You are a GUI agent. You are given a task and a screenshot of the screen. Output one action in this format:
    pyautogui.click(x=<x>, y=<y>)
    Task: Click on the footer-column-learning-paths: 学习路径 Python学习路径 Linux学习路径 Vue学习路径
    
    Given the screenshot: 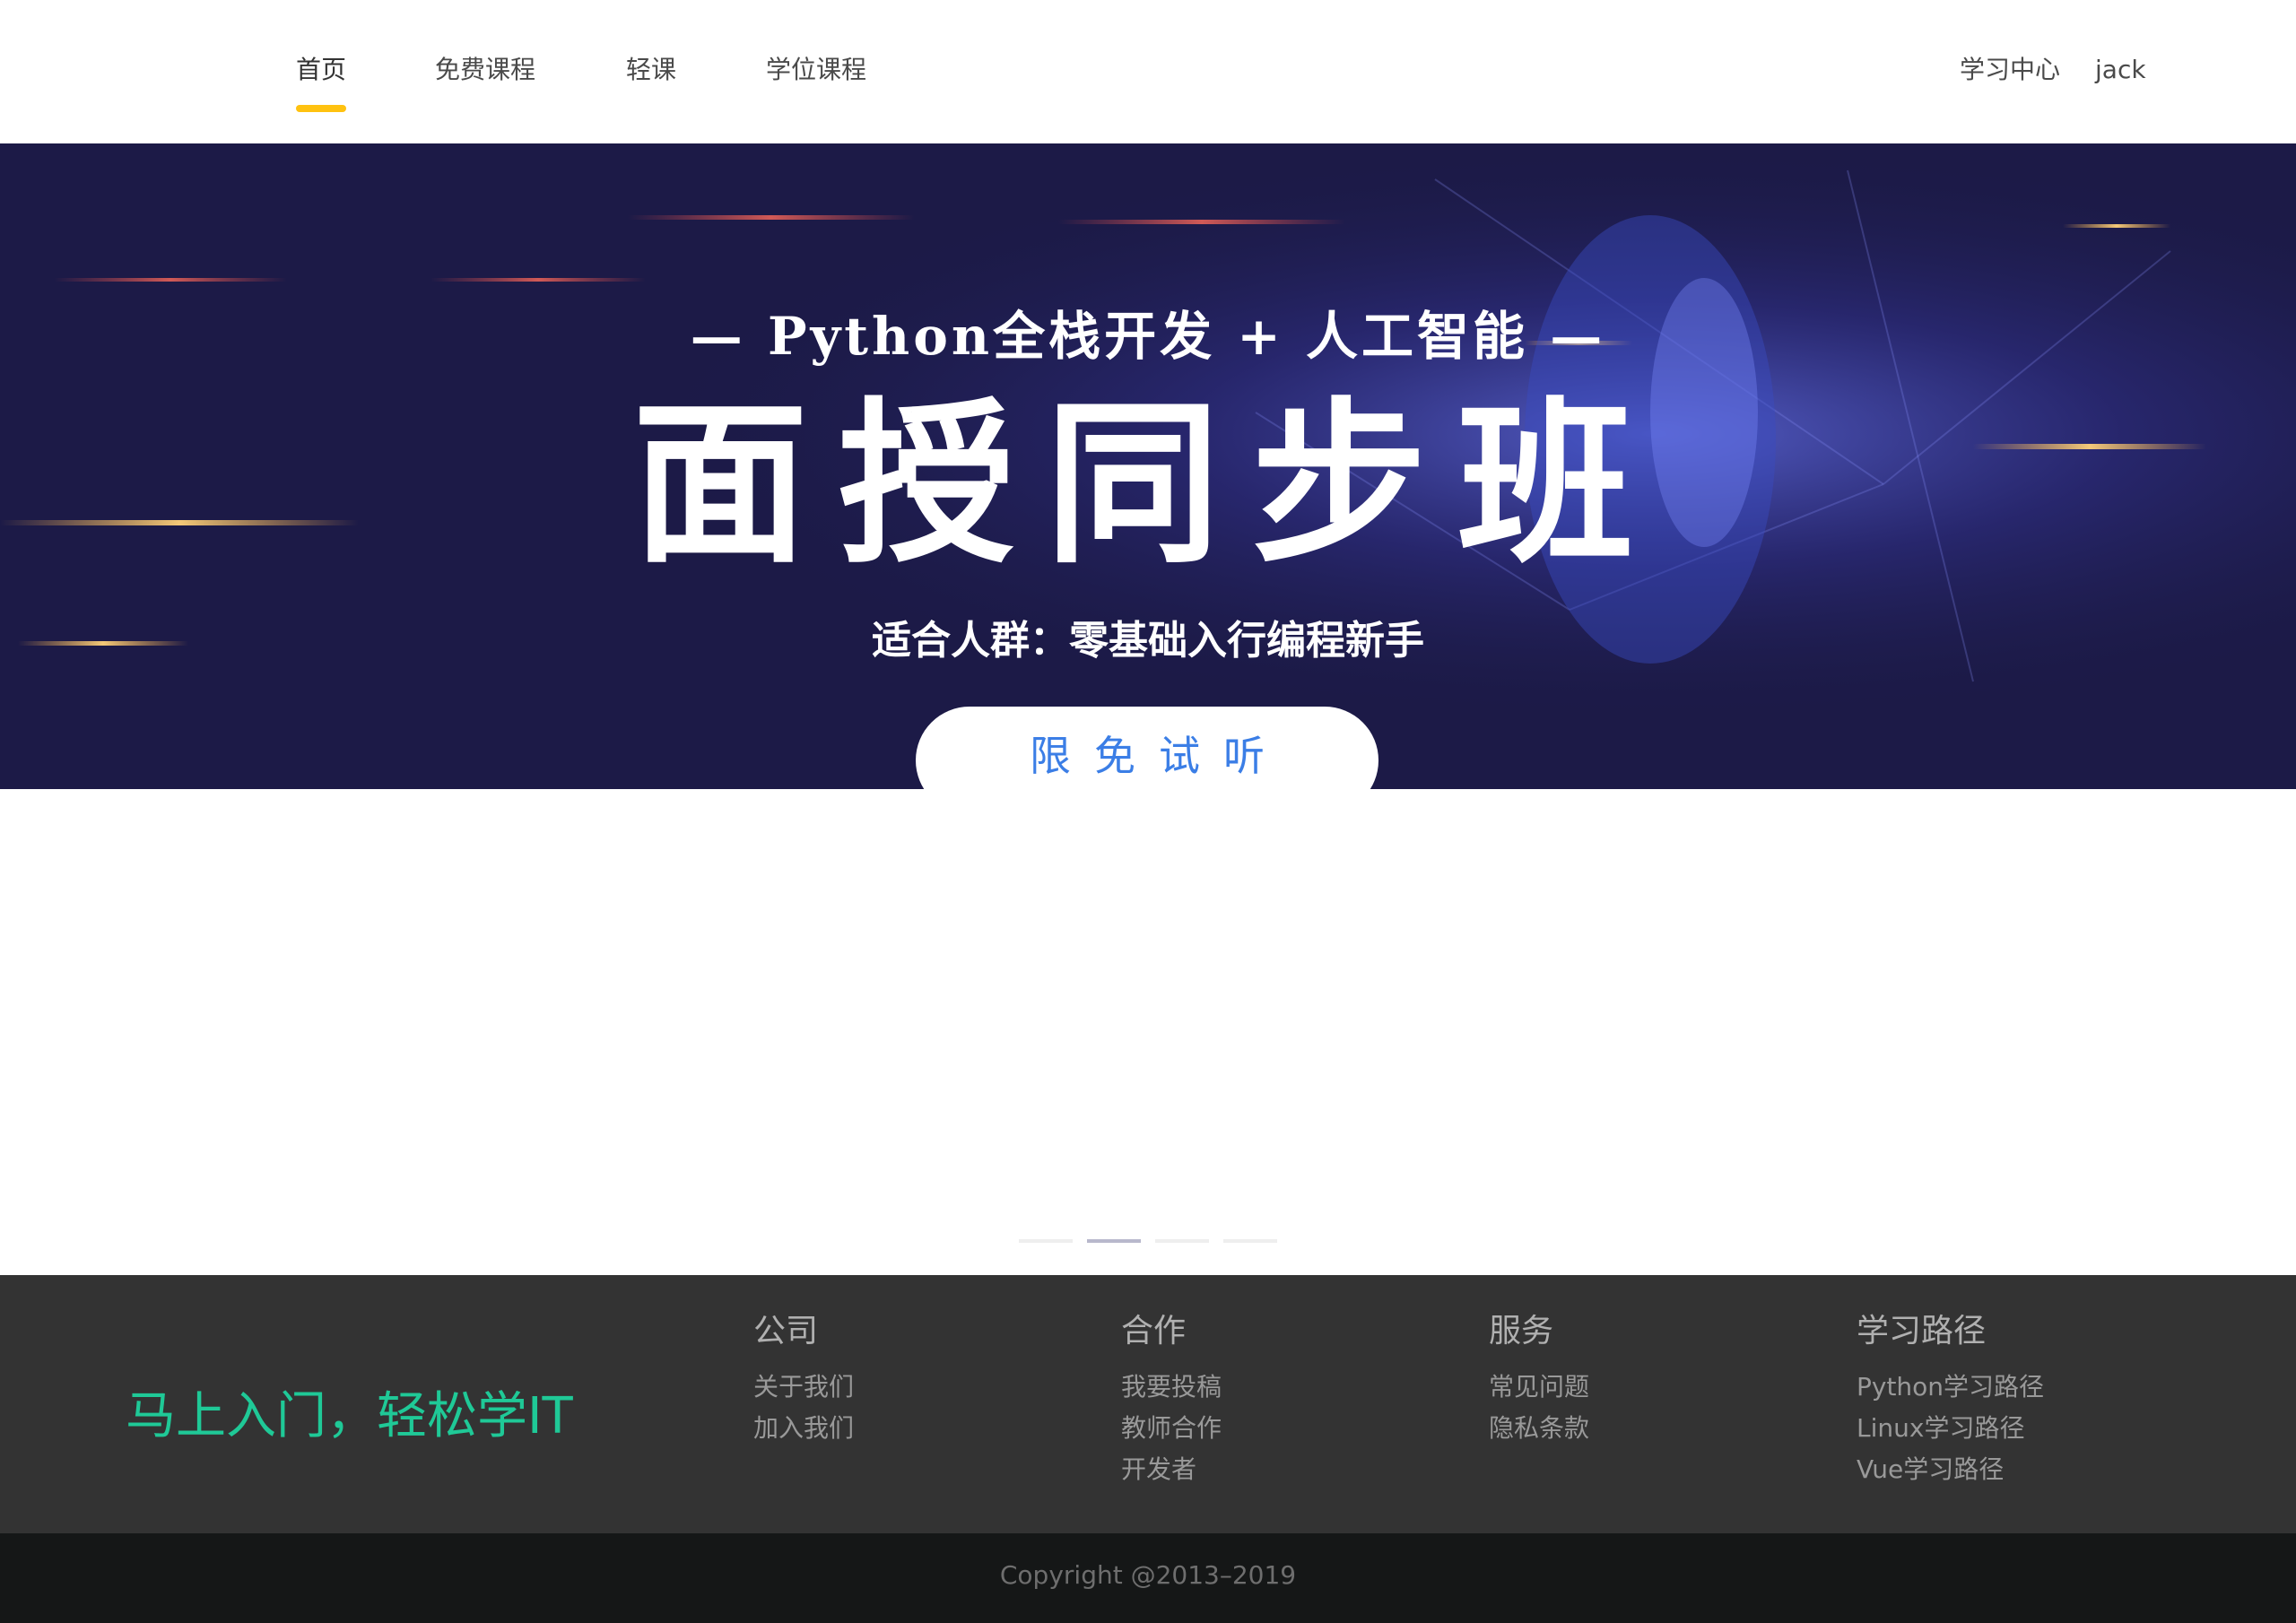 What is the action you would take?
    pyautogui.click(x=1950, y=1399)
    